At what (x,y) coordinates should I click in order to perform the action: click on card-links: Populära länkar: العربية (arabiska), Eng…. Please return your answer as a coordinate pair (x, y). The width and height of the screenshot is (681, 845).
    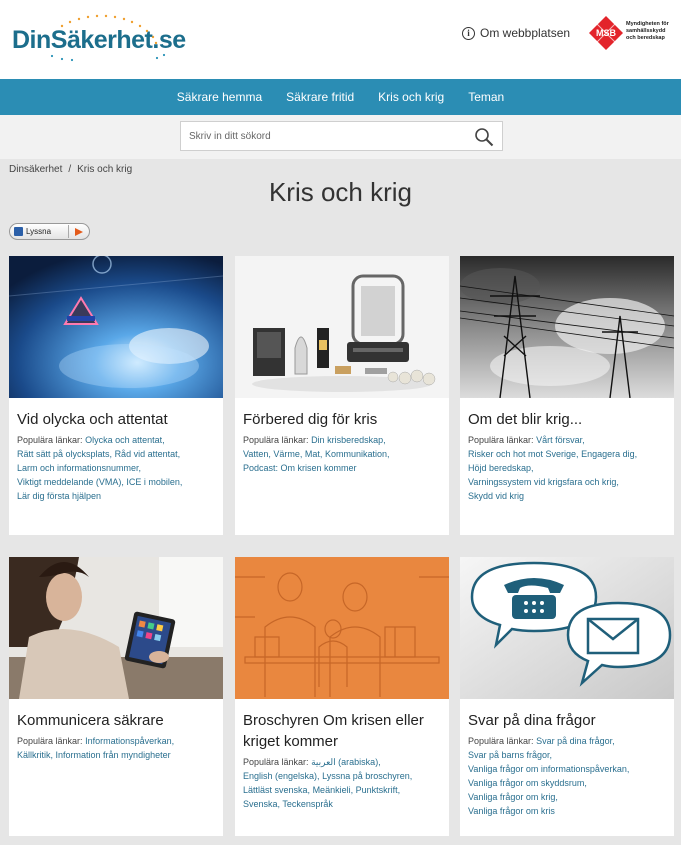
    Looking at the image, I should click on (345, 783).